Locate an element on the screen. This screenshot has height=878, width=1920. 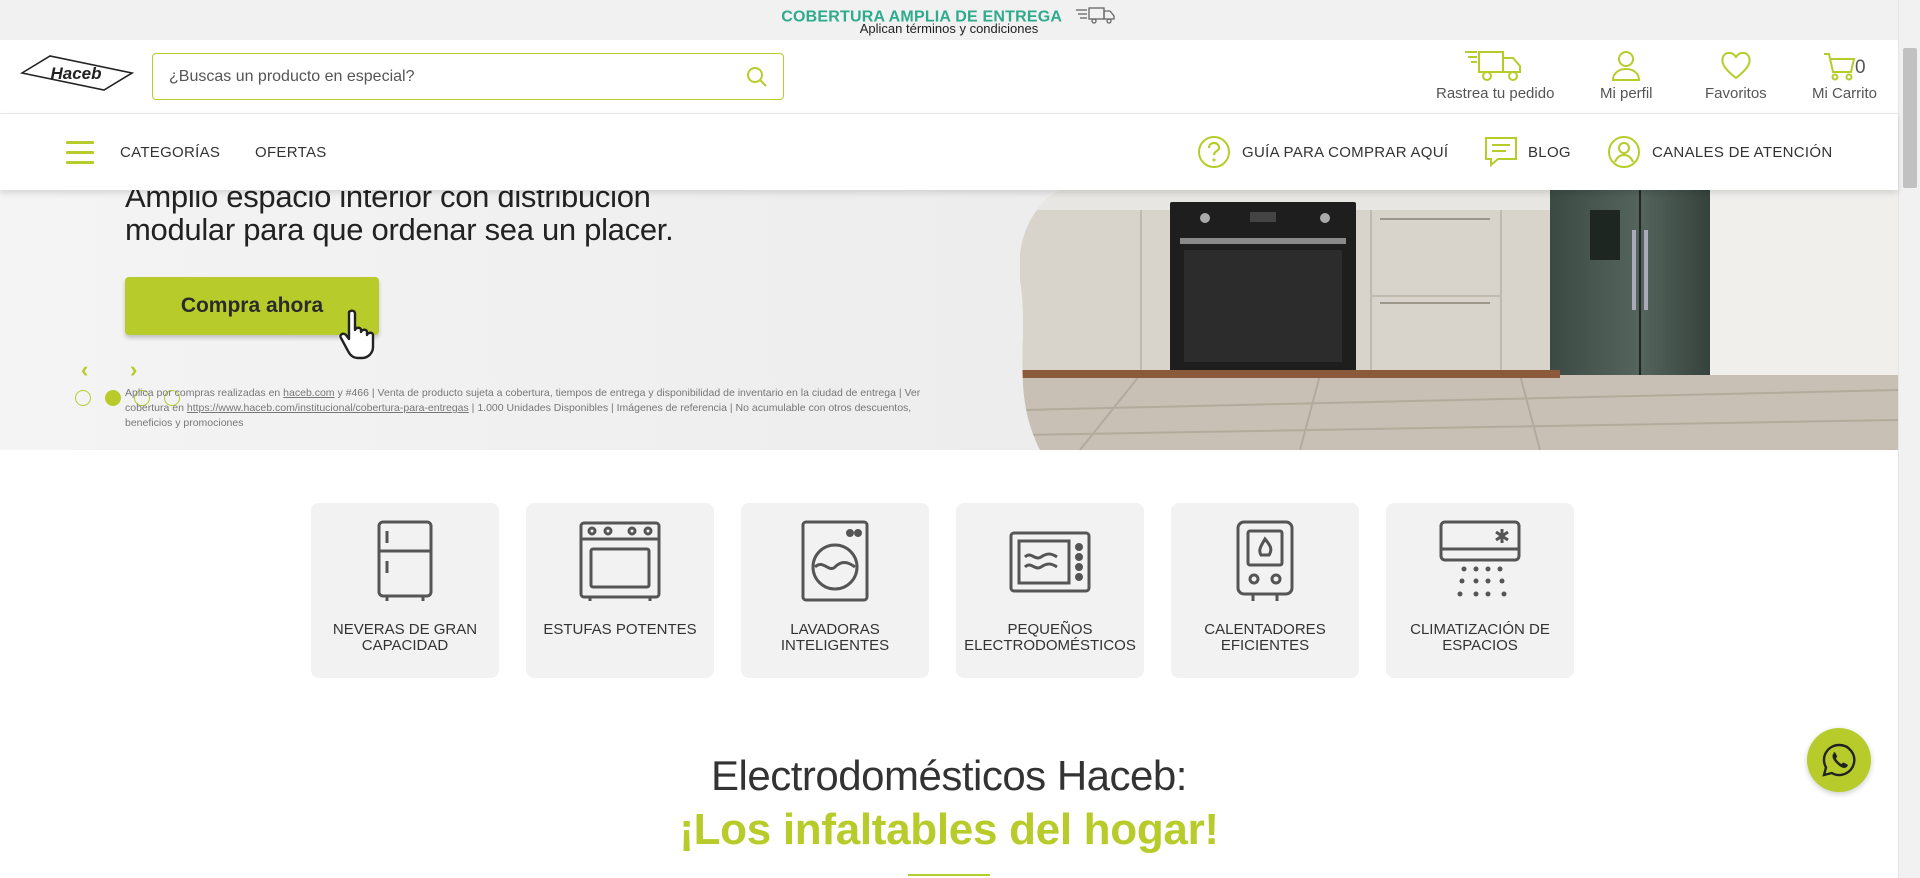
search-box is located at coordinates (468, 76).